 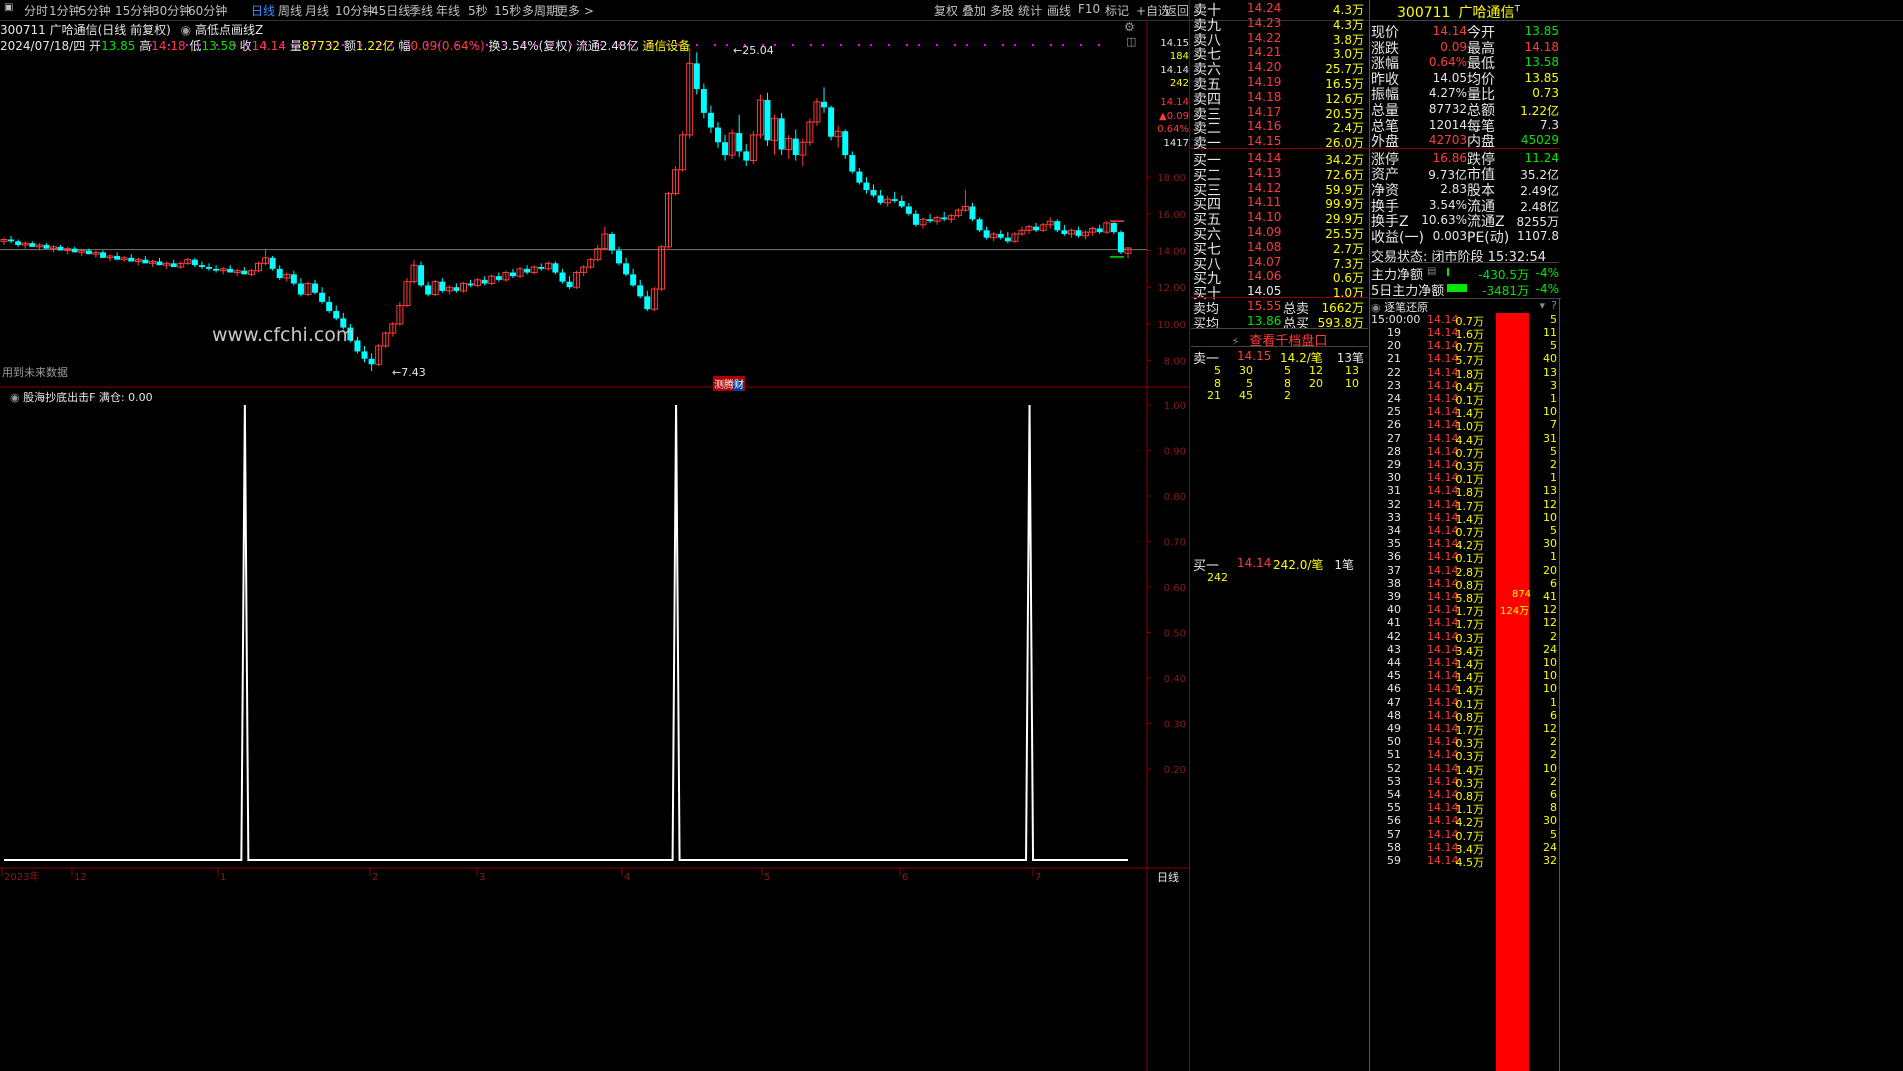 What do you see at coordinates (1464, 465) in the screenshot?
I see `tick-row: 29 14.14 0.3万 2` at bounding box center [1464, 465].